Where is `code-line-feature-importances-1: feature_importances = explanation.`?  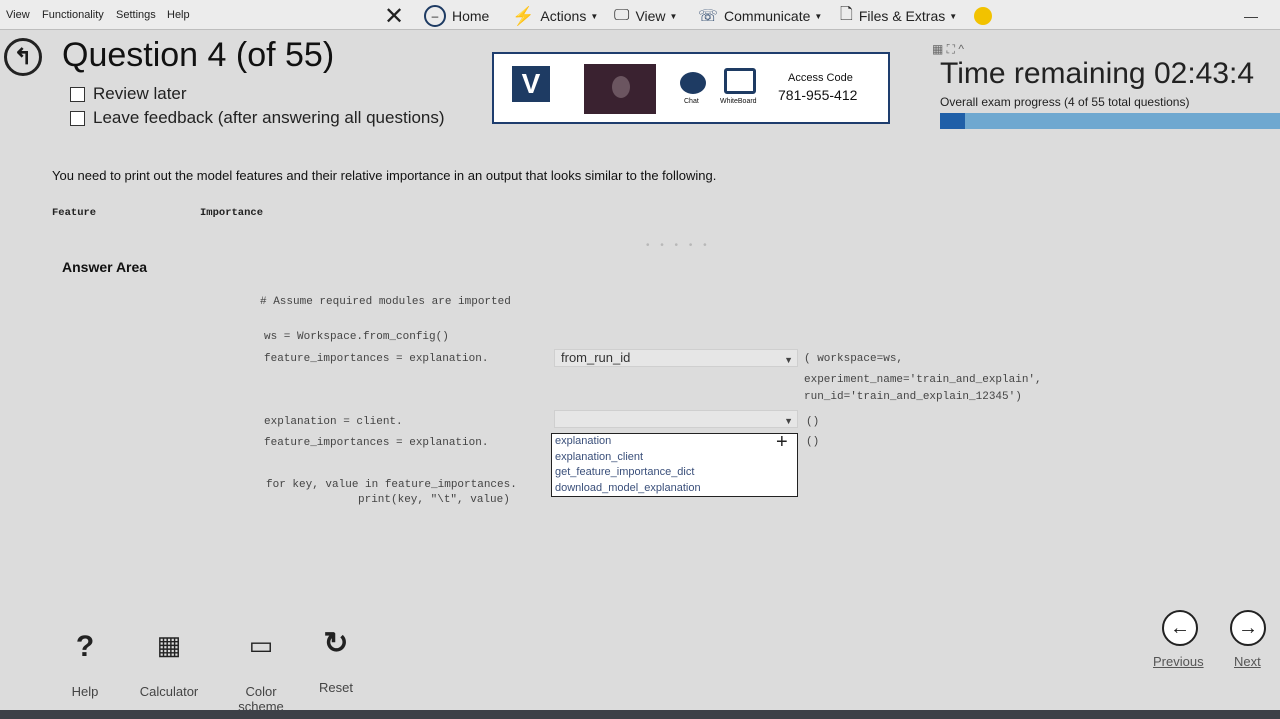
code-line-feature-importances-1: feature_importances = explanation. is located at coordinates (376, 359).